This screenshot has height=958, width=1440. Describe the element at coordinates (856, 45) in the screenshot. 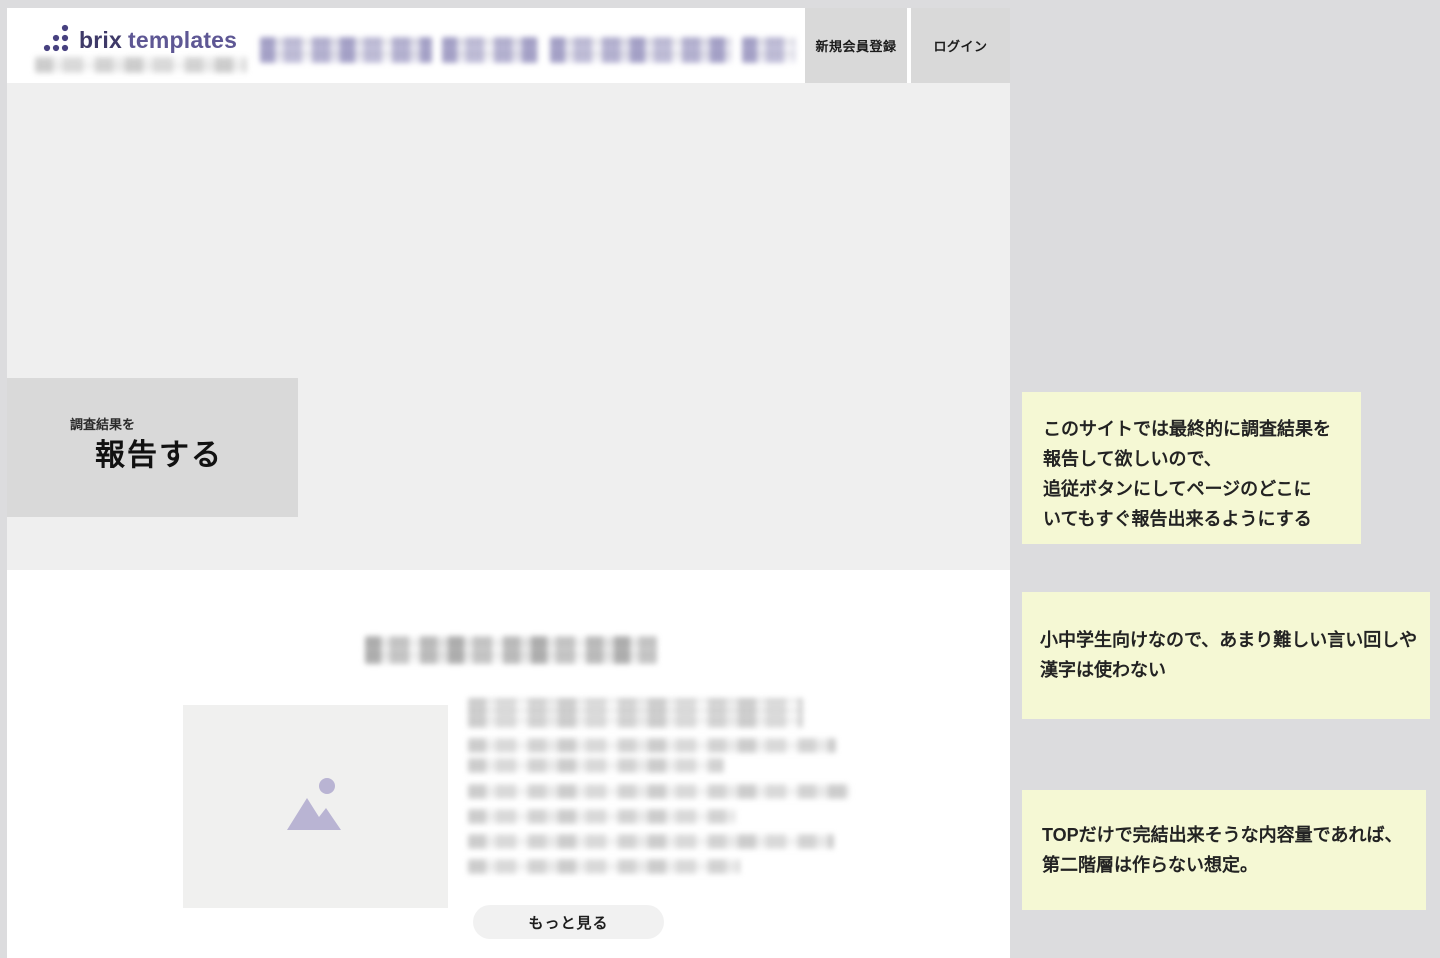

I see `signup-button: 新規会員登録` at that location.